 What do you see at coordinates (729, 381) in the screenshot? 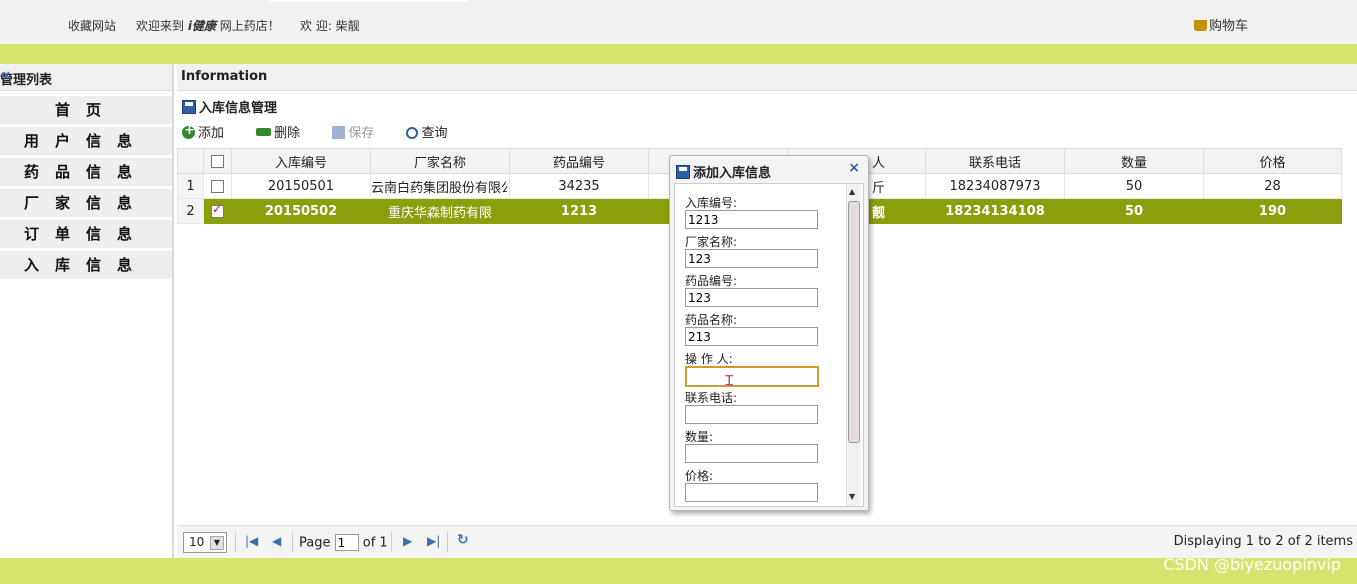
I see `text-cursor-icon: ⌶` at bounding box center [729, 381].